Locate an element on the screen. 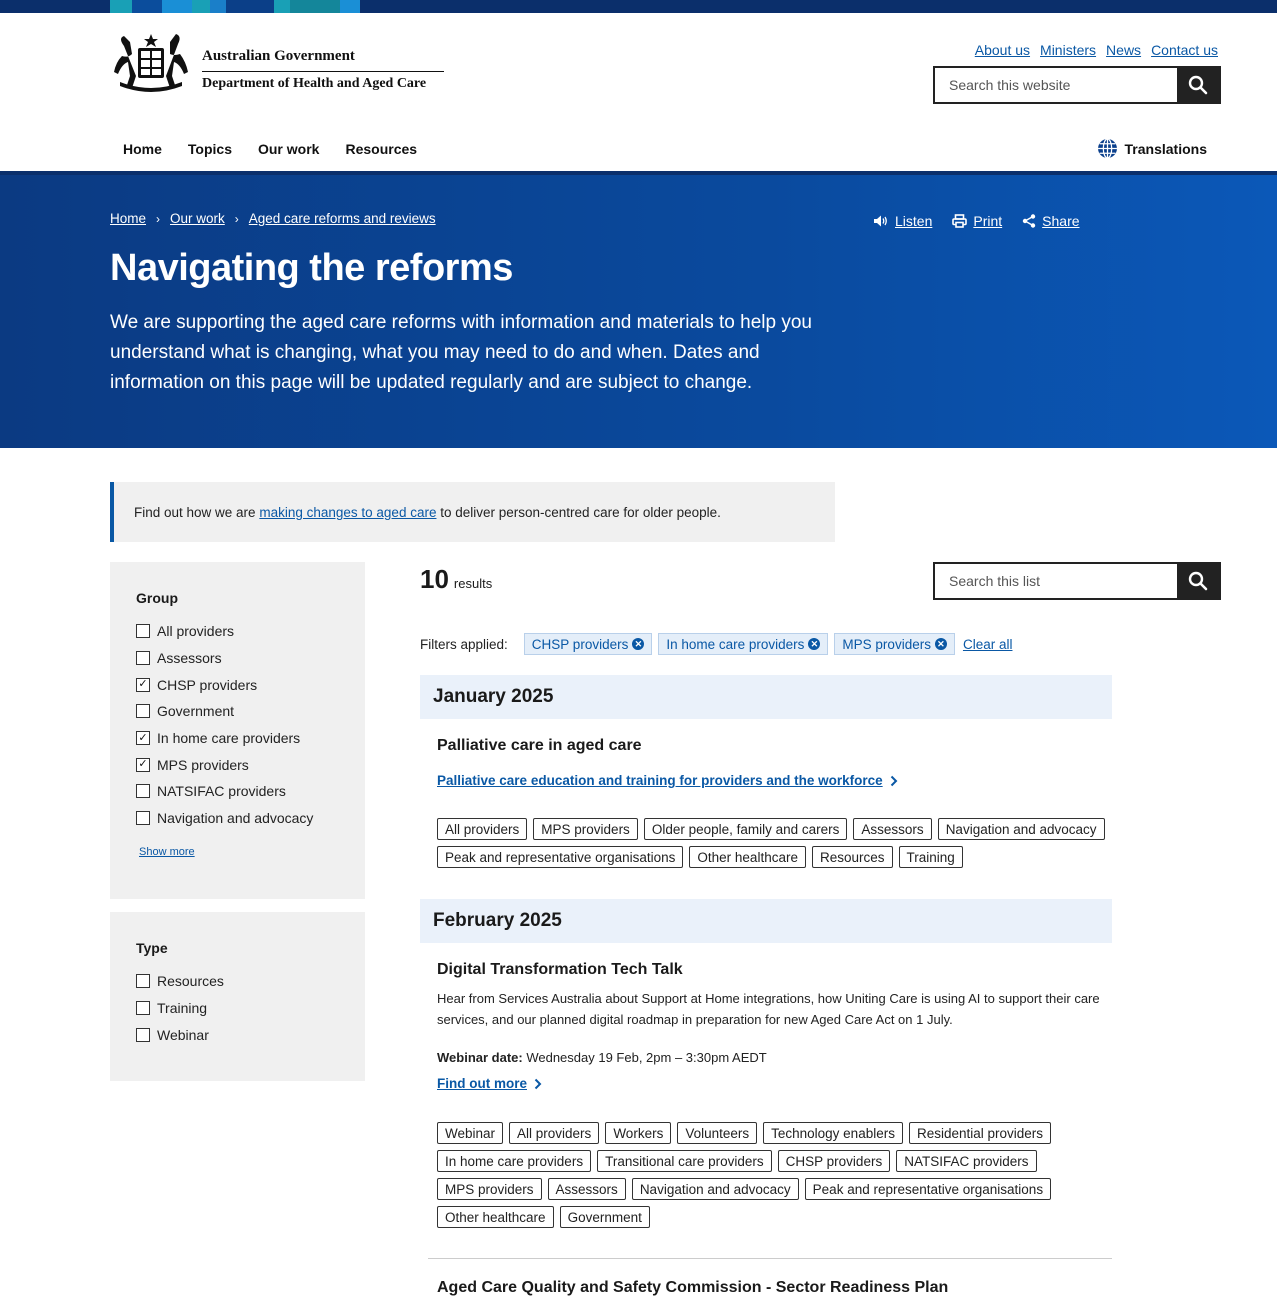  site-search-input is located at coordinates (1056, 85).